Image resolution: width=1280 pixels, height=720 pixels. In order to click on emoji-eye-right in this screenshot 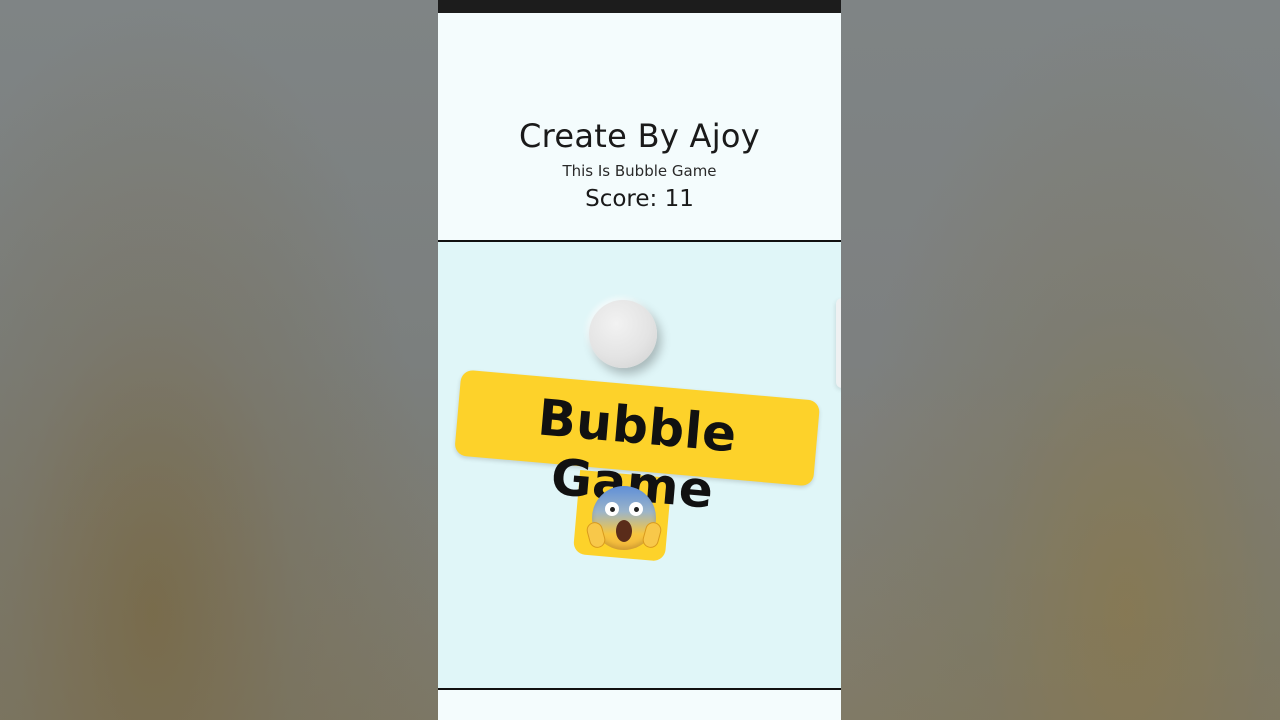, I will do `click(636, 509)`.